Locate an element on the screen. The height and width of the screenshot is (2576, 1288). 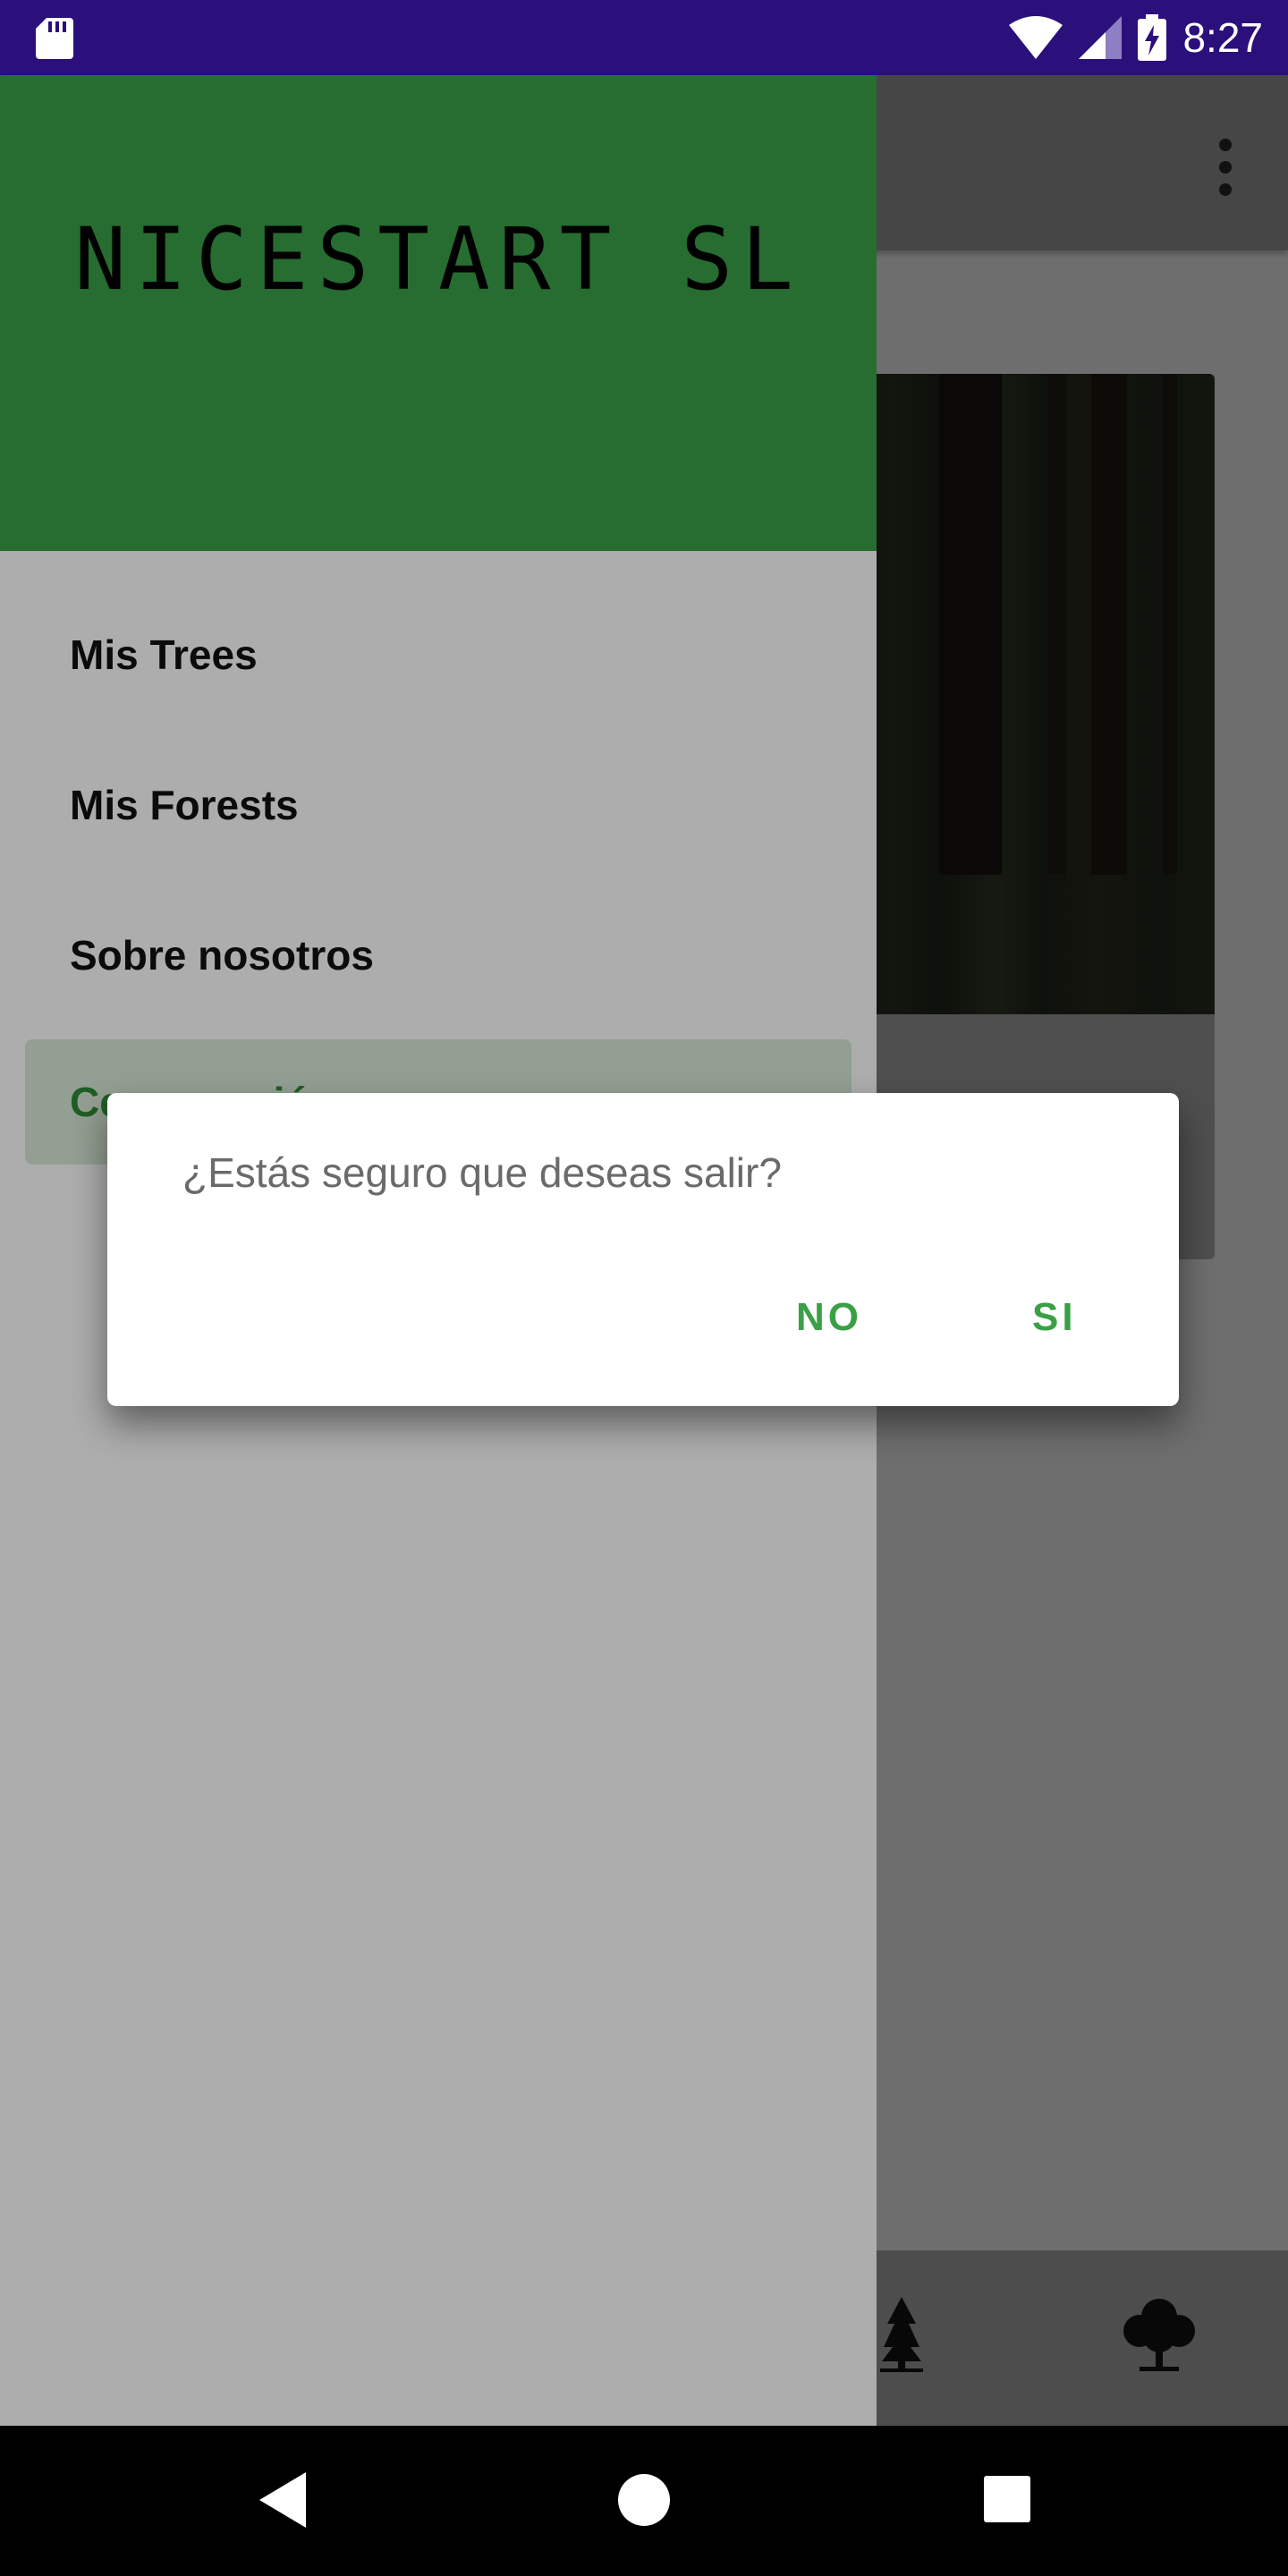
status-icons: 8:27 is located at coordinates (1136, 37).